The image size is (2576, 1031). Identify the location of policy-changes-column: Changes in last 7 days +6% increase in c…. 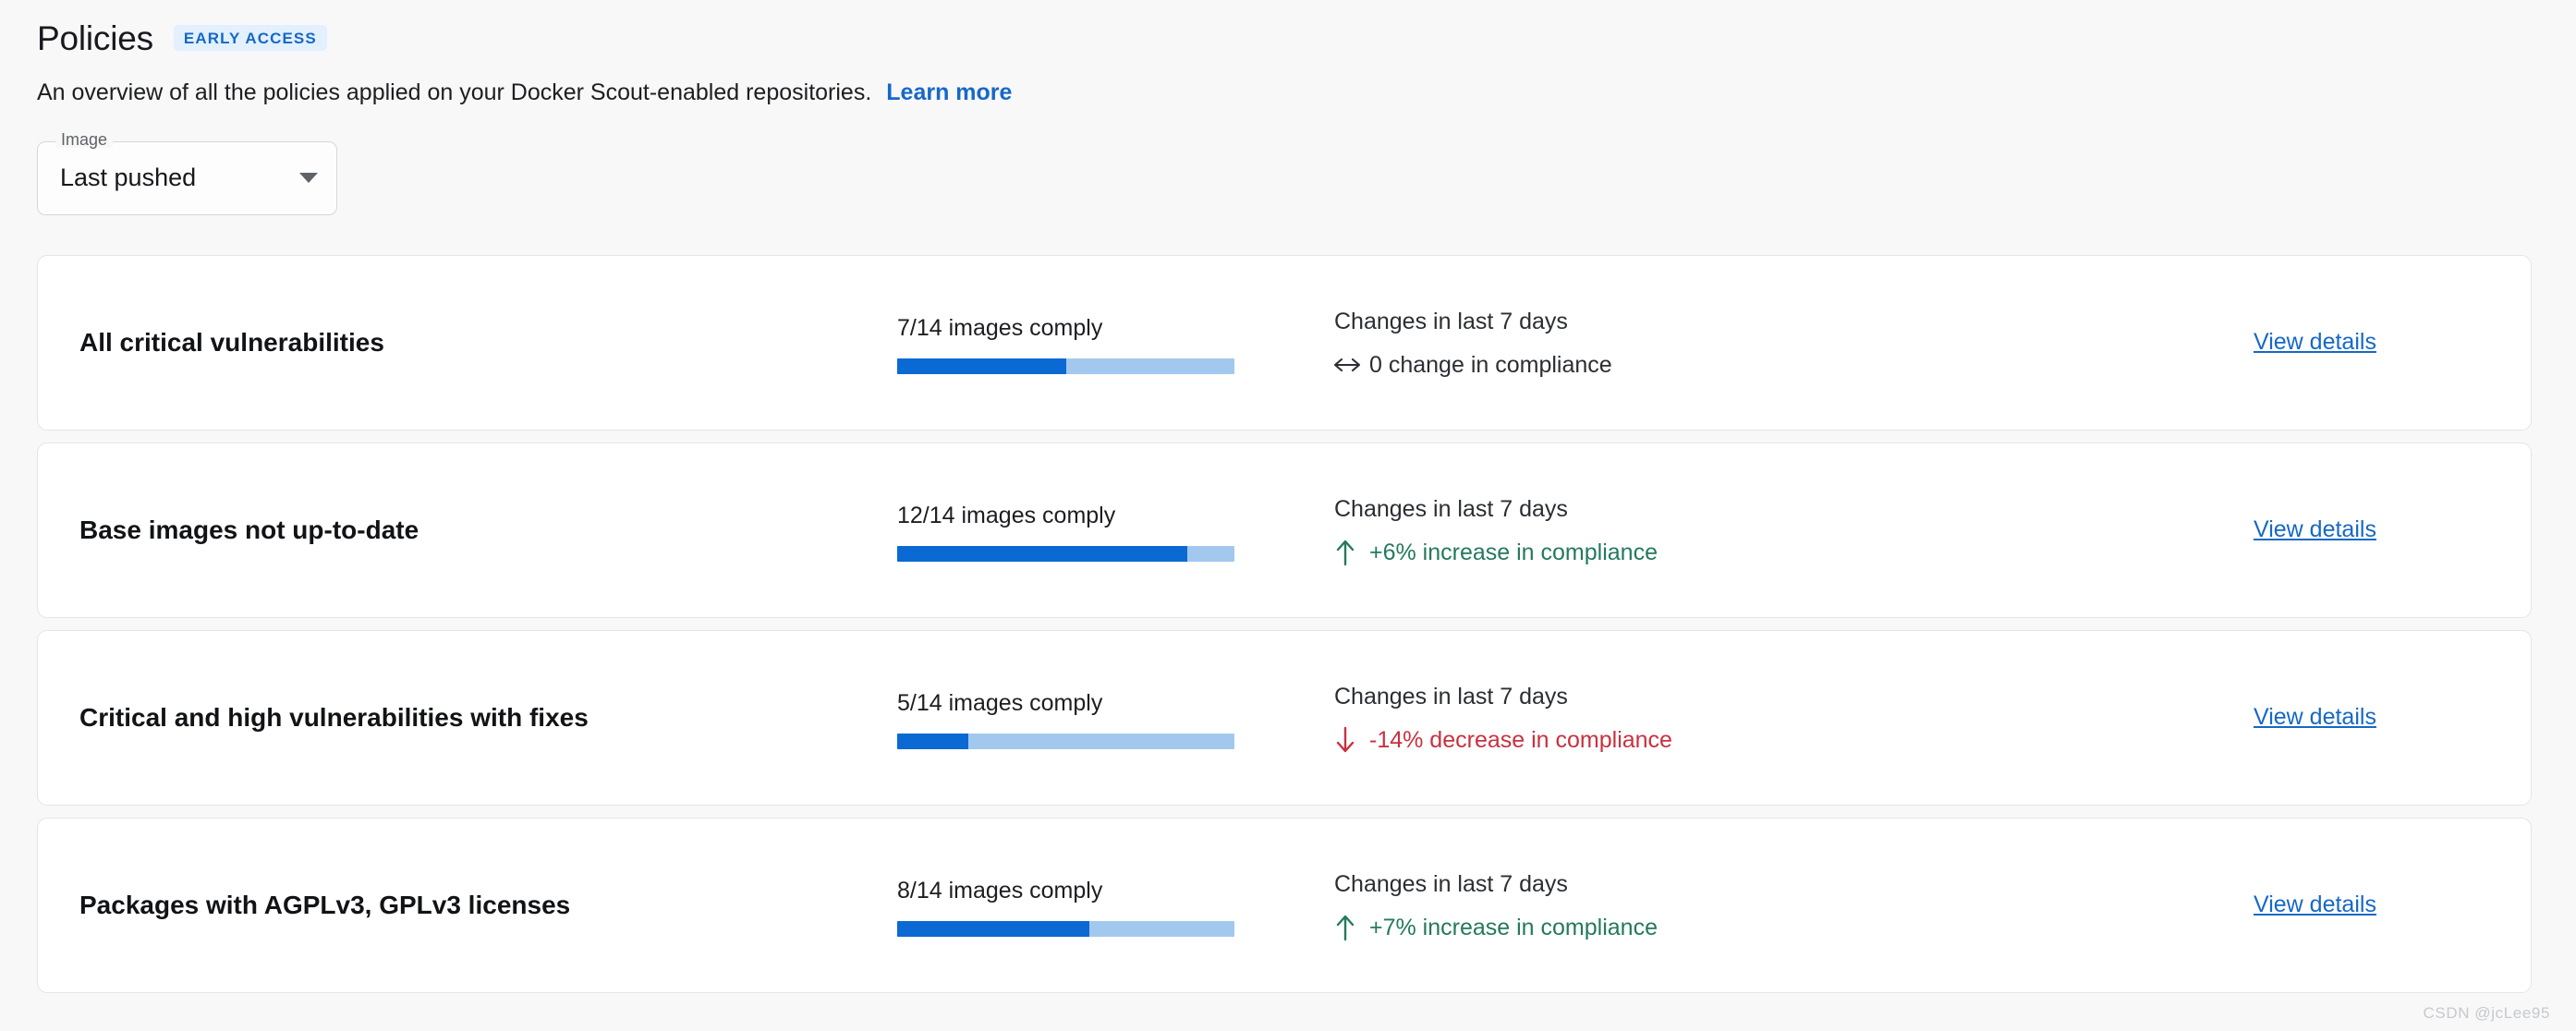
(1772, 529).